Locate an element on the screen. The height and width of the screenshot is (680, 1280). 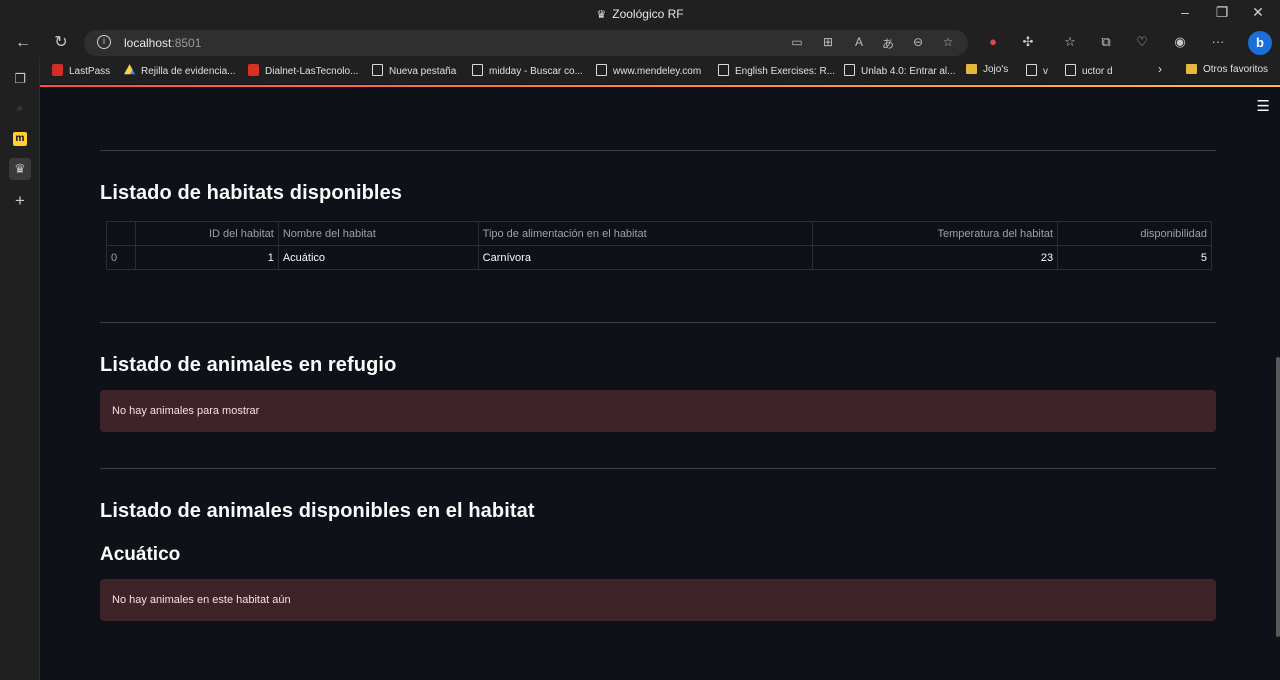
habitat-name-subtitle: Acuático is located at coordinates (140, 554).